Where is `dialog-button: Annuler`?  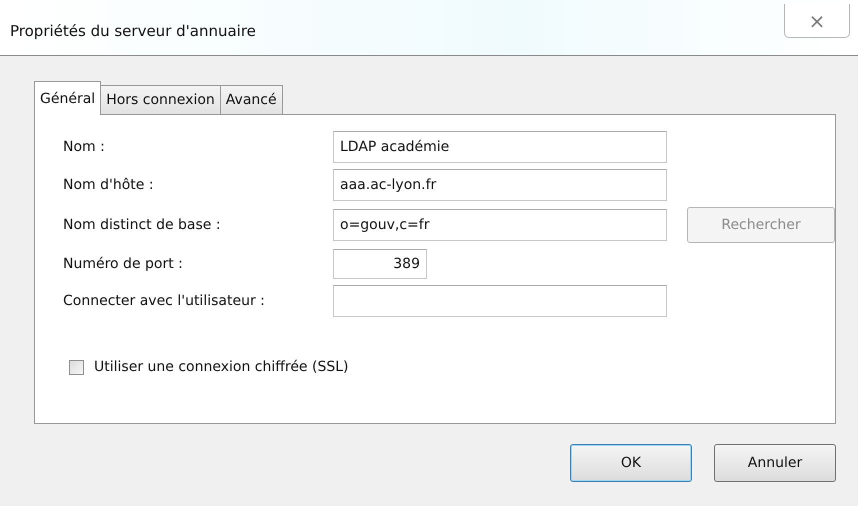 dialog-button: Annuler is located at coordinates (775, 463).